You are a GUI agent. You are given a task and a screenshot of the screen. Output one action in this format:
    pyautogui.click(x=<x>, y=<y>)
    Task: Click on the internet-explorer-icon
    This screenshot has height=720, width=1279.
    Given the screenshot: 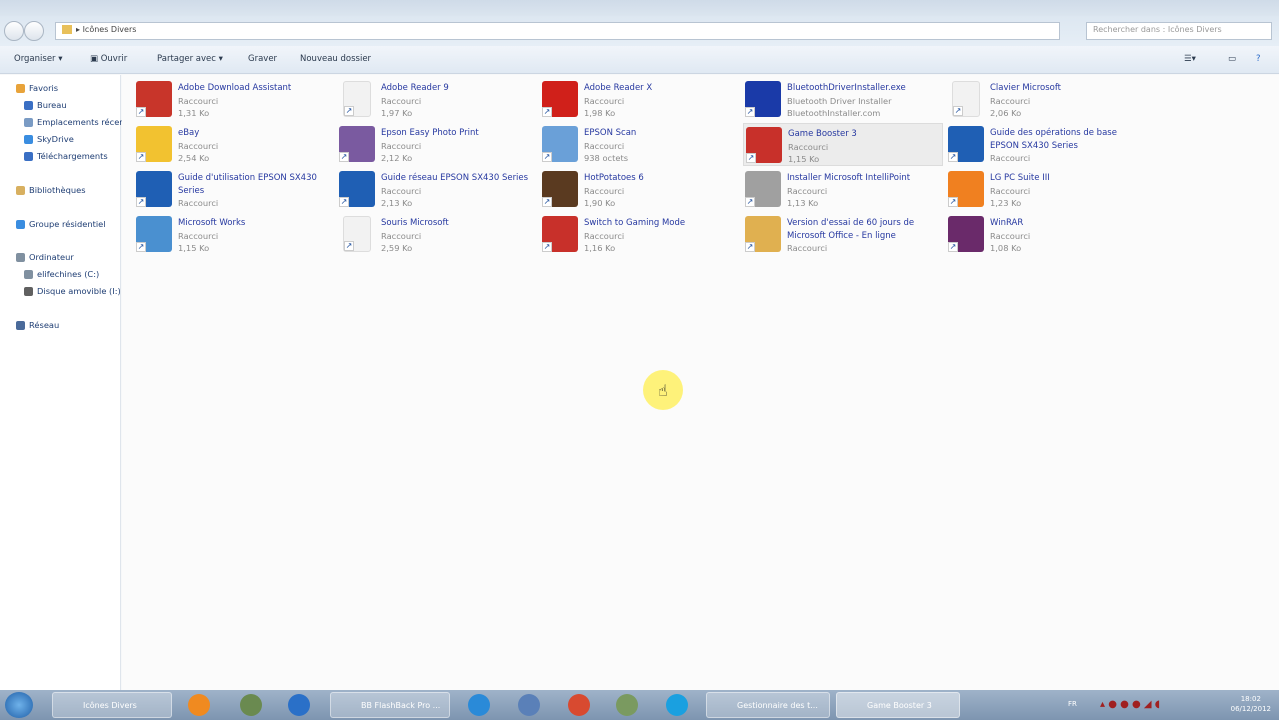 What is the action you would take?
    pyautogui.click(x=479, y=705)
    